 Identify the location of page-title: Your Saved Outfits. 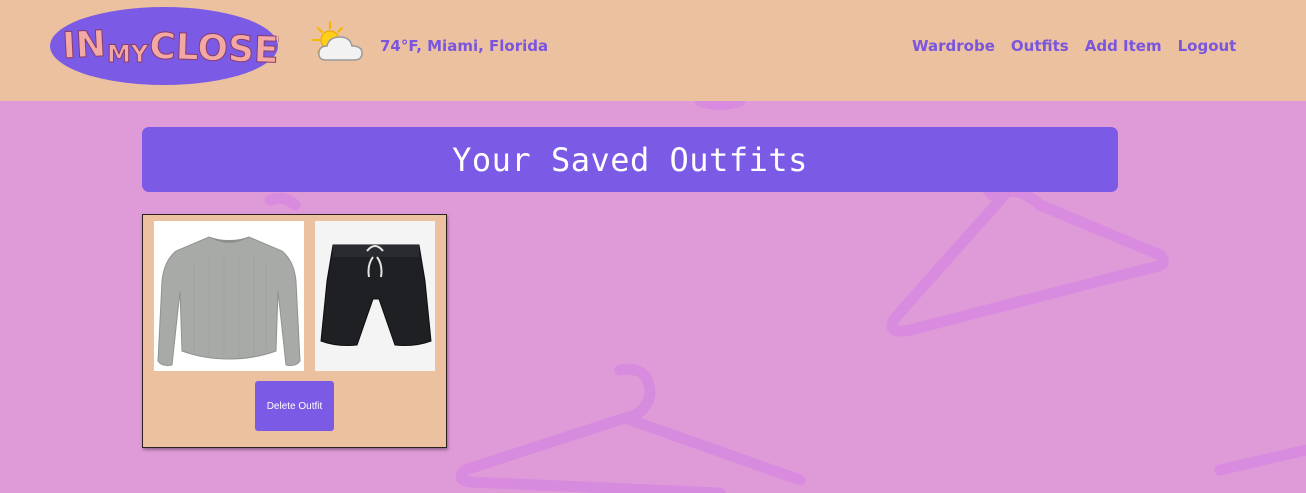
(630, 159).